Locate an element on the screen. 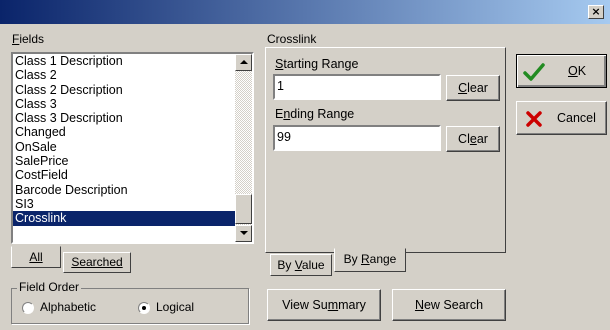  clear-starting-mnemonic: C is located at coordinates (463, 88).